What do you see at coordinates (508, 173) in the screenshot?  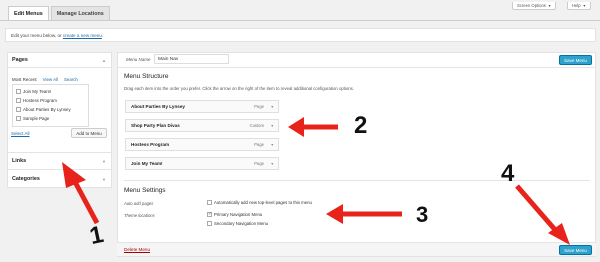 I see `annotation-number: 4` at bounding box center [508, 173].